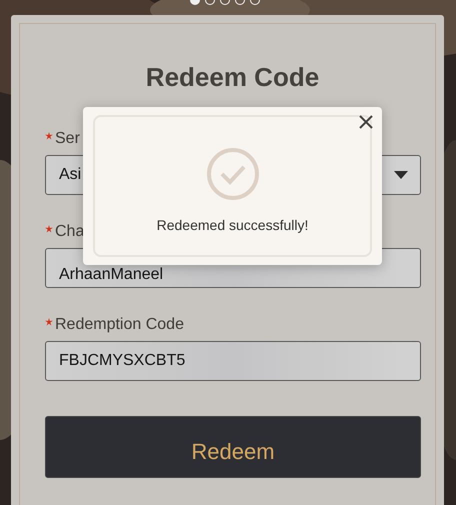 This screenshot has height=505, width=456. Describe the element at coordinates (69, 232) in the screenshot. I see `field-label: Cha` at that location.